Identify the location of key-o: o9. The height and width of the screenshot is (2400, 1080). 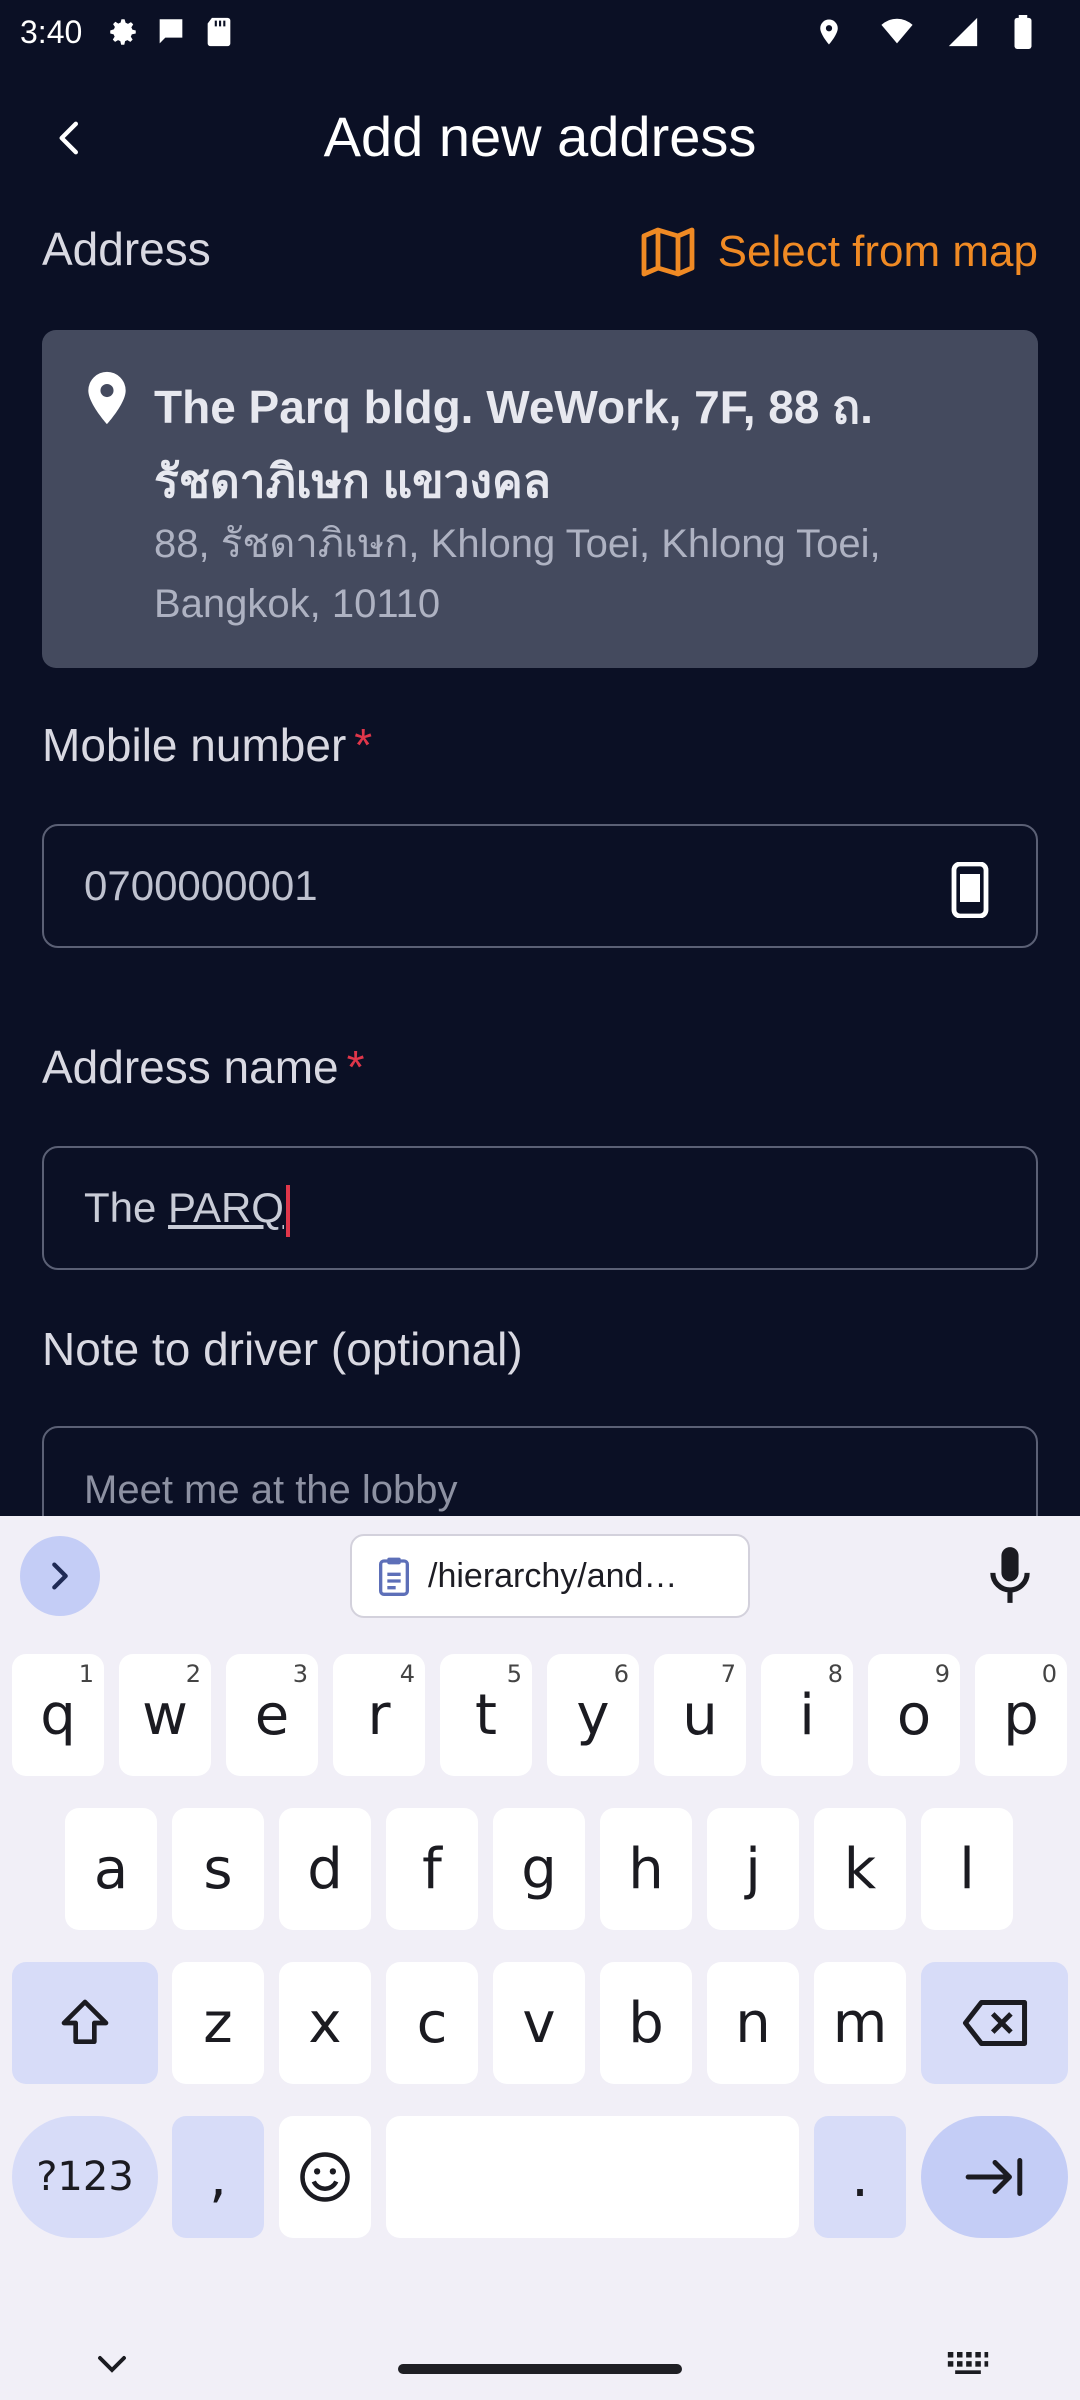
(914, 1715).